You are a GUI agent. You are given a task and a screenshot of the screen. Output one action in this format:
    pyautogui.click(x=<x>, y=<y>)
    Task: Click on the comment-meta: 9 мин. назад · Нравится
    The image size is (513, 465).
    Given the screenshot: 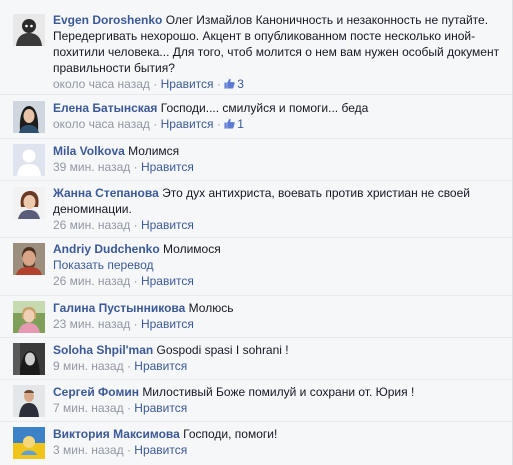 What is the action you would take?
    pyautogui.click(x=279, y=366)
    